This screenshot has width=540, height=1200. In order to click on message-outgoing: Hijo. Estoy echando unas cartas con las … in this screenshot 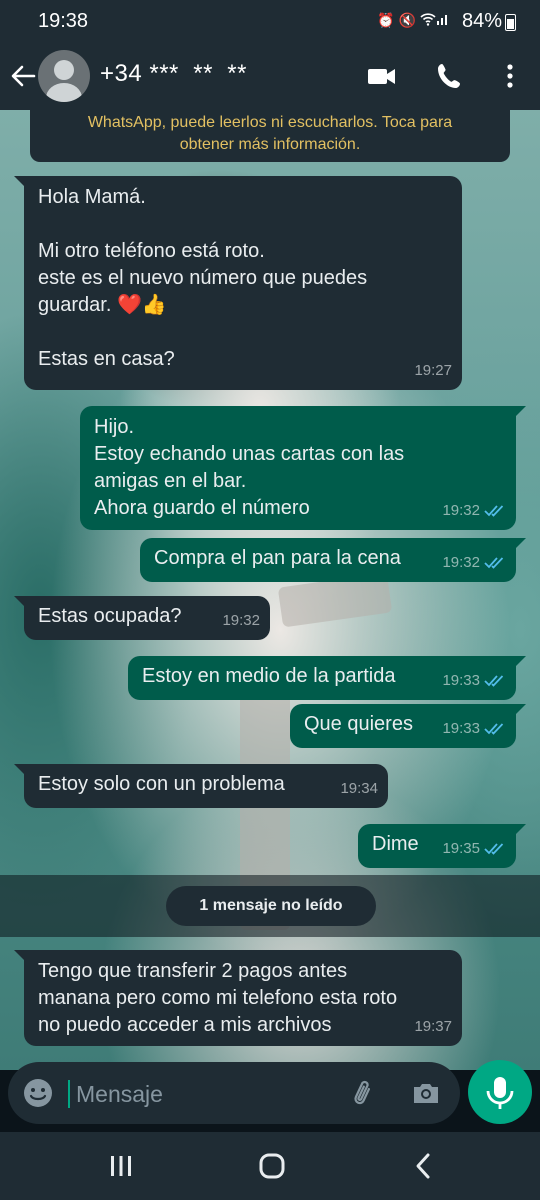, I will do `click(303, 468)`.